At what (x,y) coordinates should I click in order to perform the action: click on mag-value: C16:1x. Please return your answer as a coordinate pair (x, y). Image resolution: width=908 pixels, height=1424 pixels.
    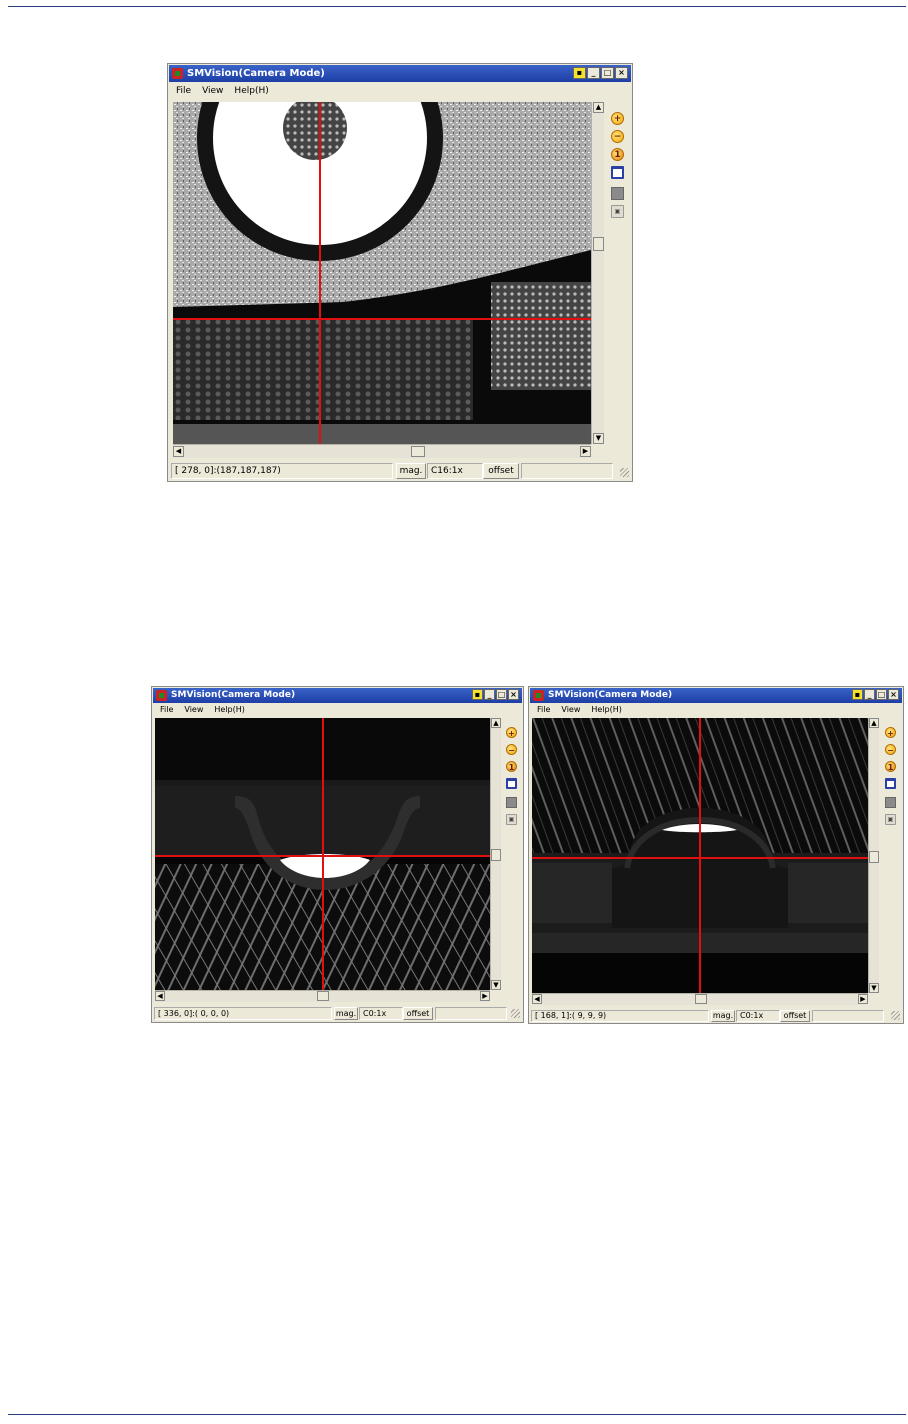
    Looking at the image, I should click on (455, 471).